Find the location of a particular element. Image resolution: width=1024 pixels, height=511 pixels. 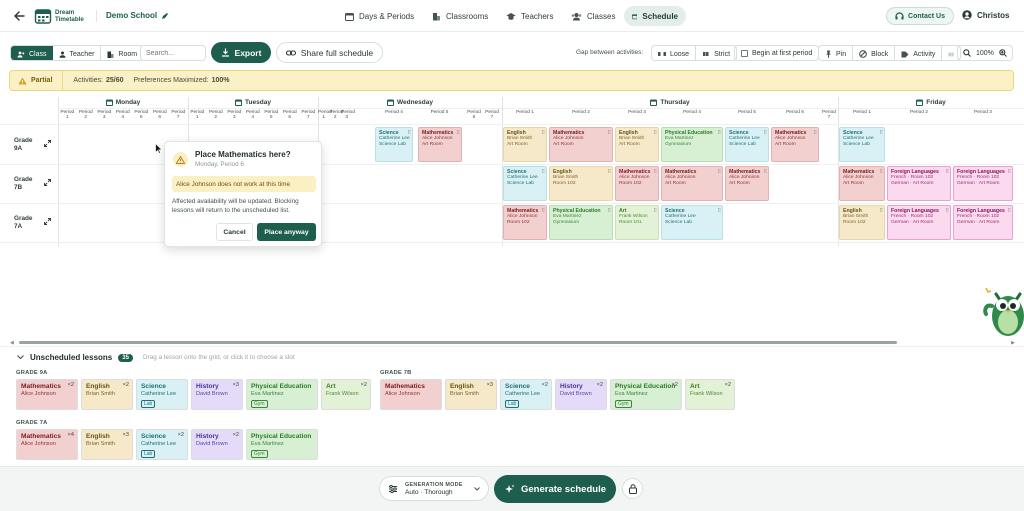

grid-scrollbar: ◀ ▶ is located at coordinates (512, 343).